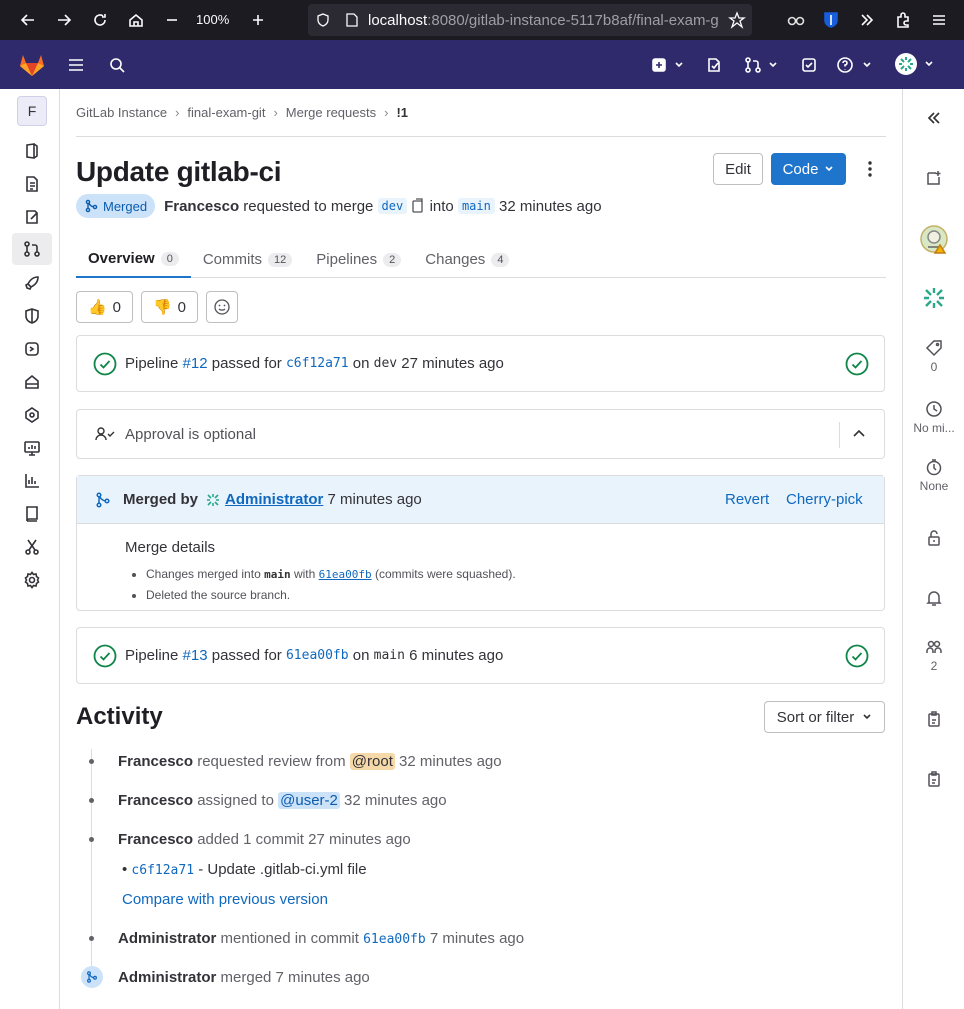 This screenshot has height=1009, width=964. Describe the element at coordinates (32, 151) in the screenshot. I see `project-overview-icon` at that location.